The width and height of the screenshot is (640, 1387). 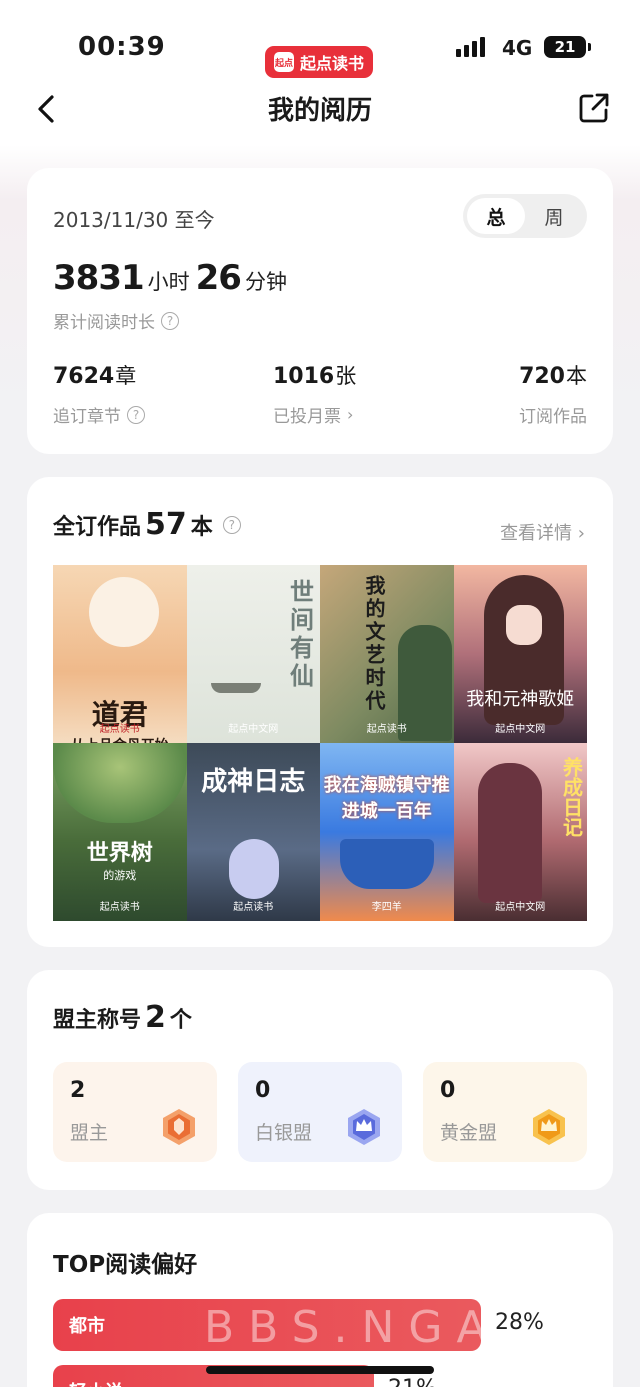 I want to click on section-unit: 本, so click(x=201, y=527).